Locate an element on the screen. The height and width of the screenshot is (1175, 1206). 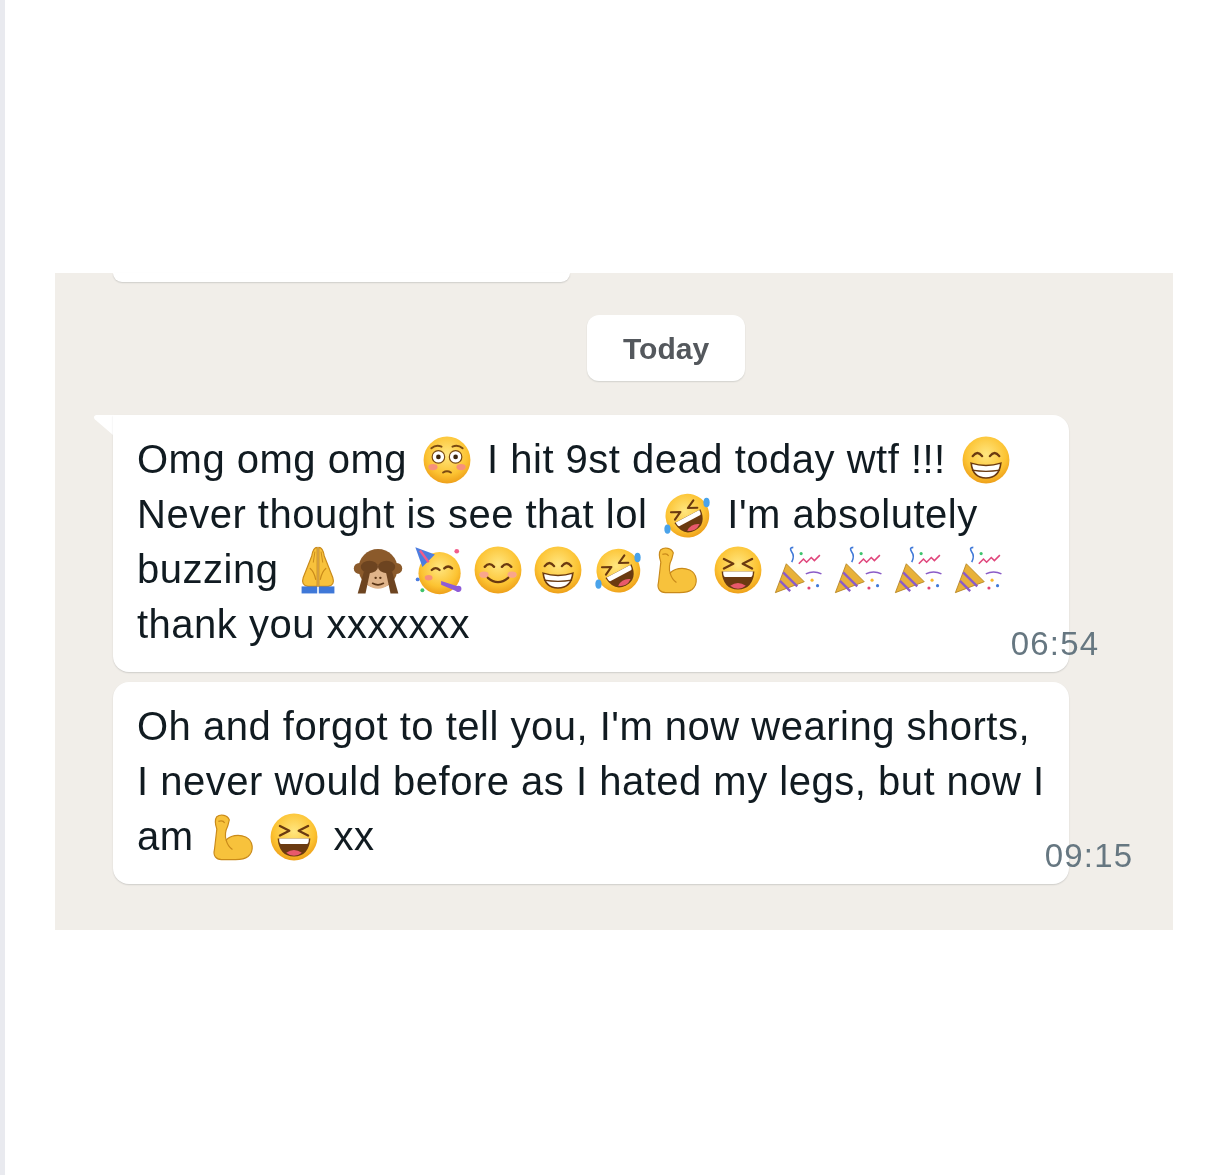
message-text: Oh and forgot to tell you, I'm now wearing shorts, is located at coordinates (584, 726).